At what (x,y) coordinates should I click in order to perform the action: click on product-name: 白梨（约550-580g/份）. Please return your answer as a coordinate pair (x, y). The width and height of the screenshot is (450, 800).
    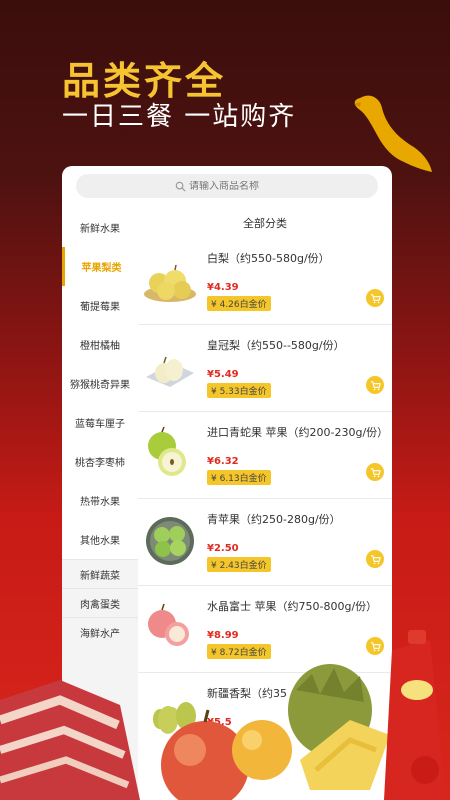
    Looking at the image, I should click on (268, 258).